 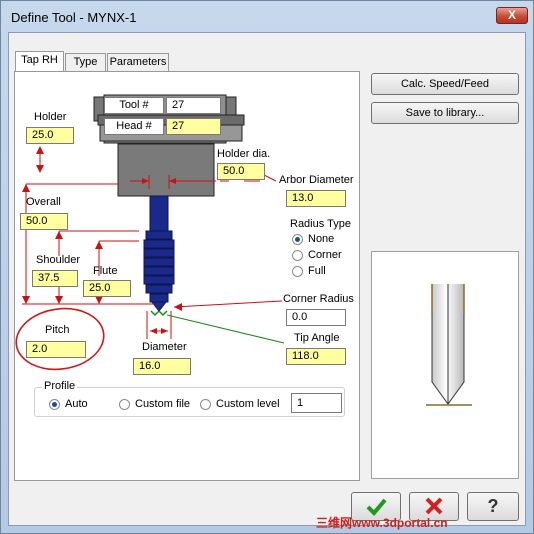 What do you see at coordinates (320, 224) in the screenshot?
I see `radius-type-label: Radius Type` at bounding box center [320, 224].